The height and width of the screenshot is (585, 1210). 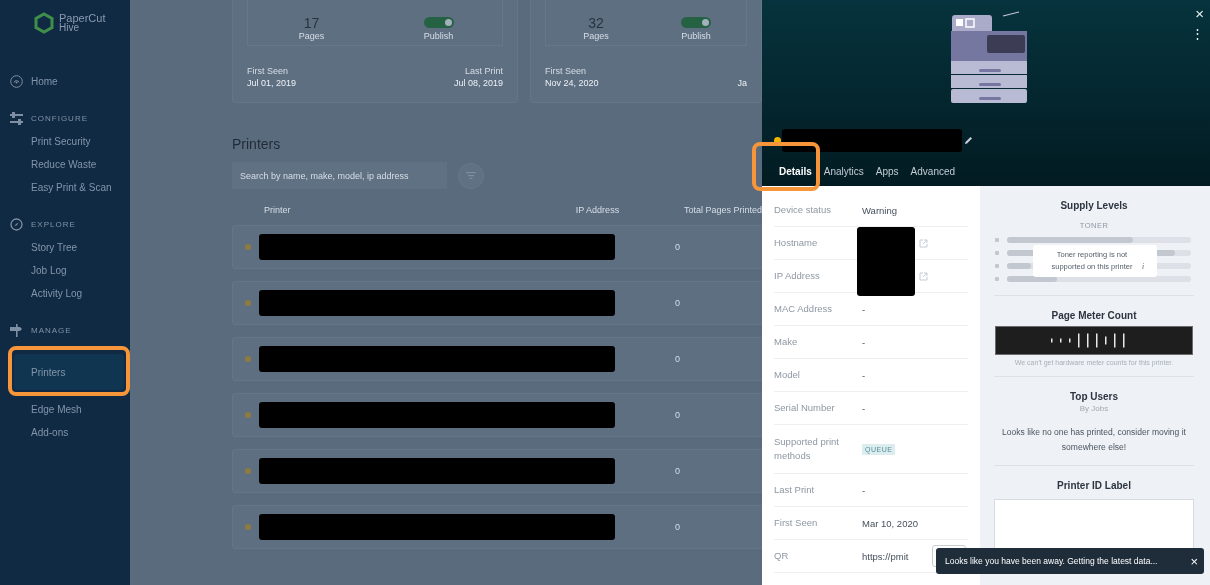 What do you see at coordinates (1094, 485) in the screenshot?
I see `section-title: Printer ID Label` at bounding box center [1094, 485].